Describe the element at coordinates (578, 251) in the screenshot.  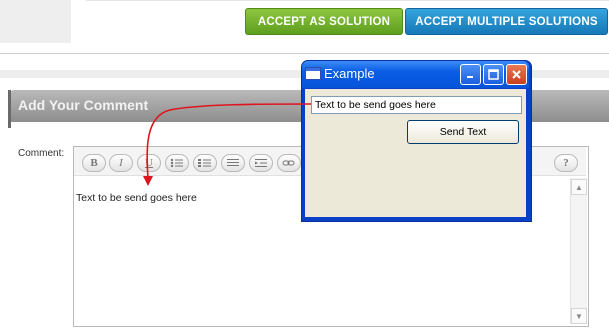
I see `editor-scrollbar` at that location.